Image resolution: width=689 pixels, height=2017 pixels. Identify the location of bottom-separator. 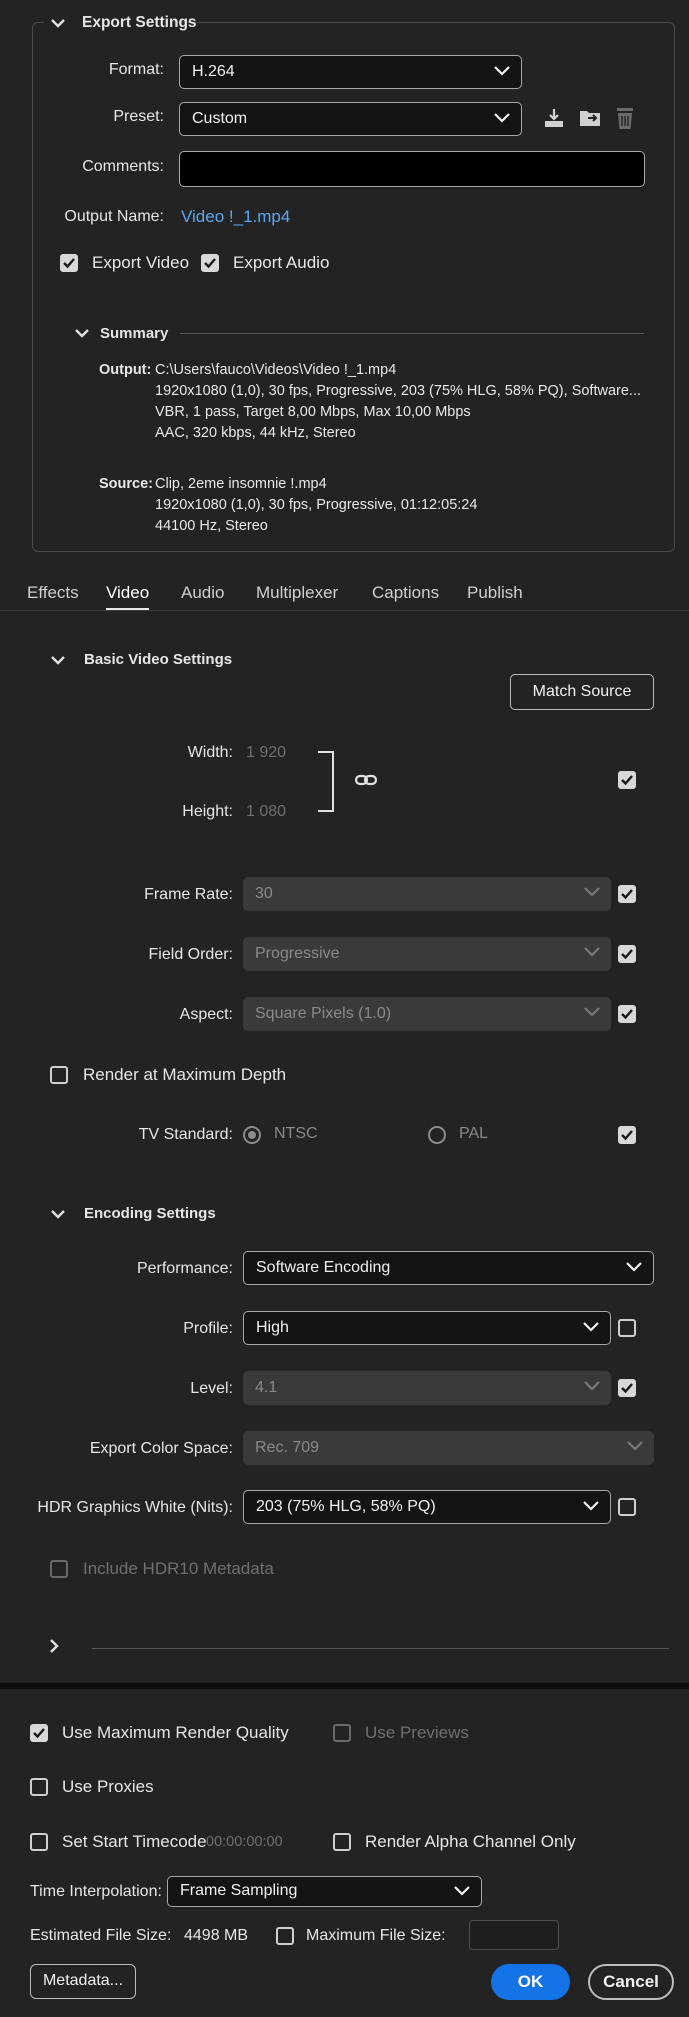
(344, 1686).